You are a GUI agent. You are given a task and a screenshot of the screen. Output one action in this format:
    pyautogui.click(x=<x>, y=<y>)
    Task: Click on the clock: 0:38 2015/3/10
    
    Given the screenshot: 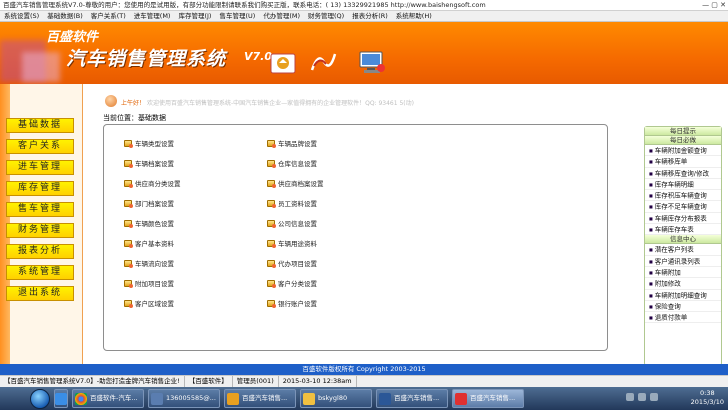 What is the action you would take?
    pyautogui.click(x=707, y=398)
    